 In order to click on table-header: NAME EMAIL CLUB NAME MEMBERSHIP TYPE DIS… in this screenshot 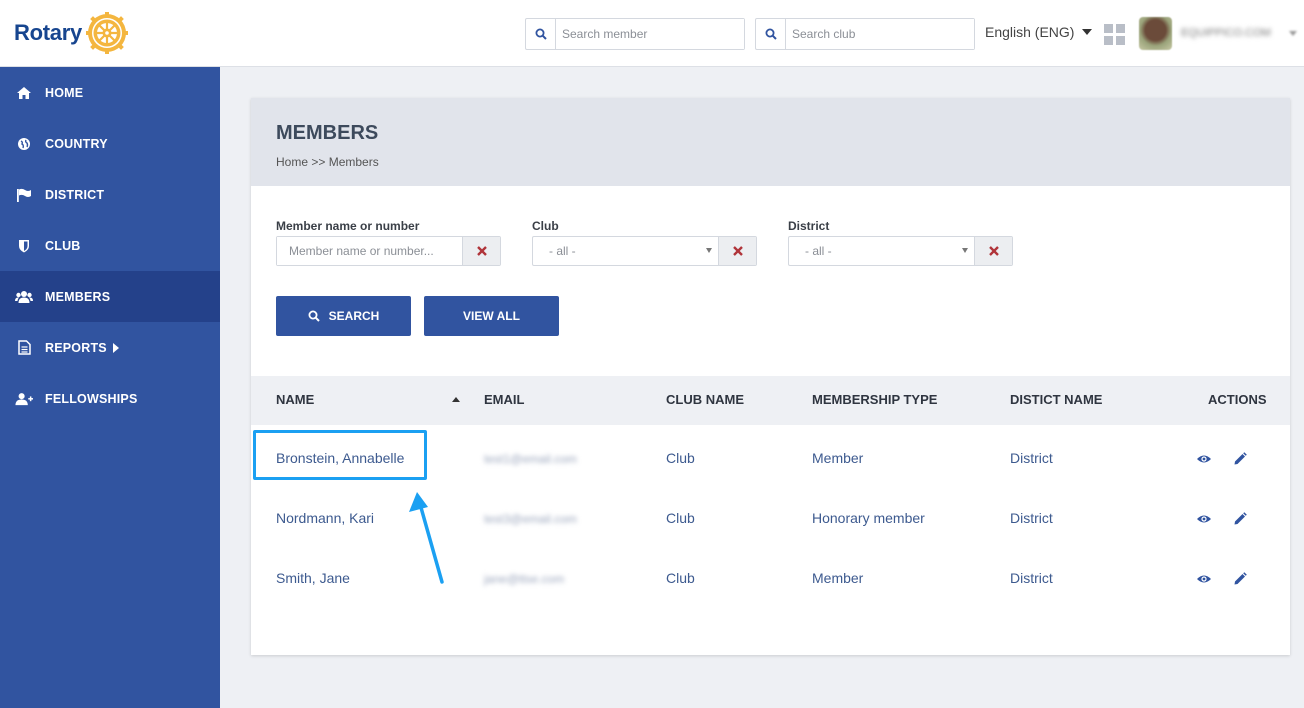, I will do `click(770, 400)`.